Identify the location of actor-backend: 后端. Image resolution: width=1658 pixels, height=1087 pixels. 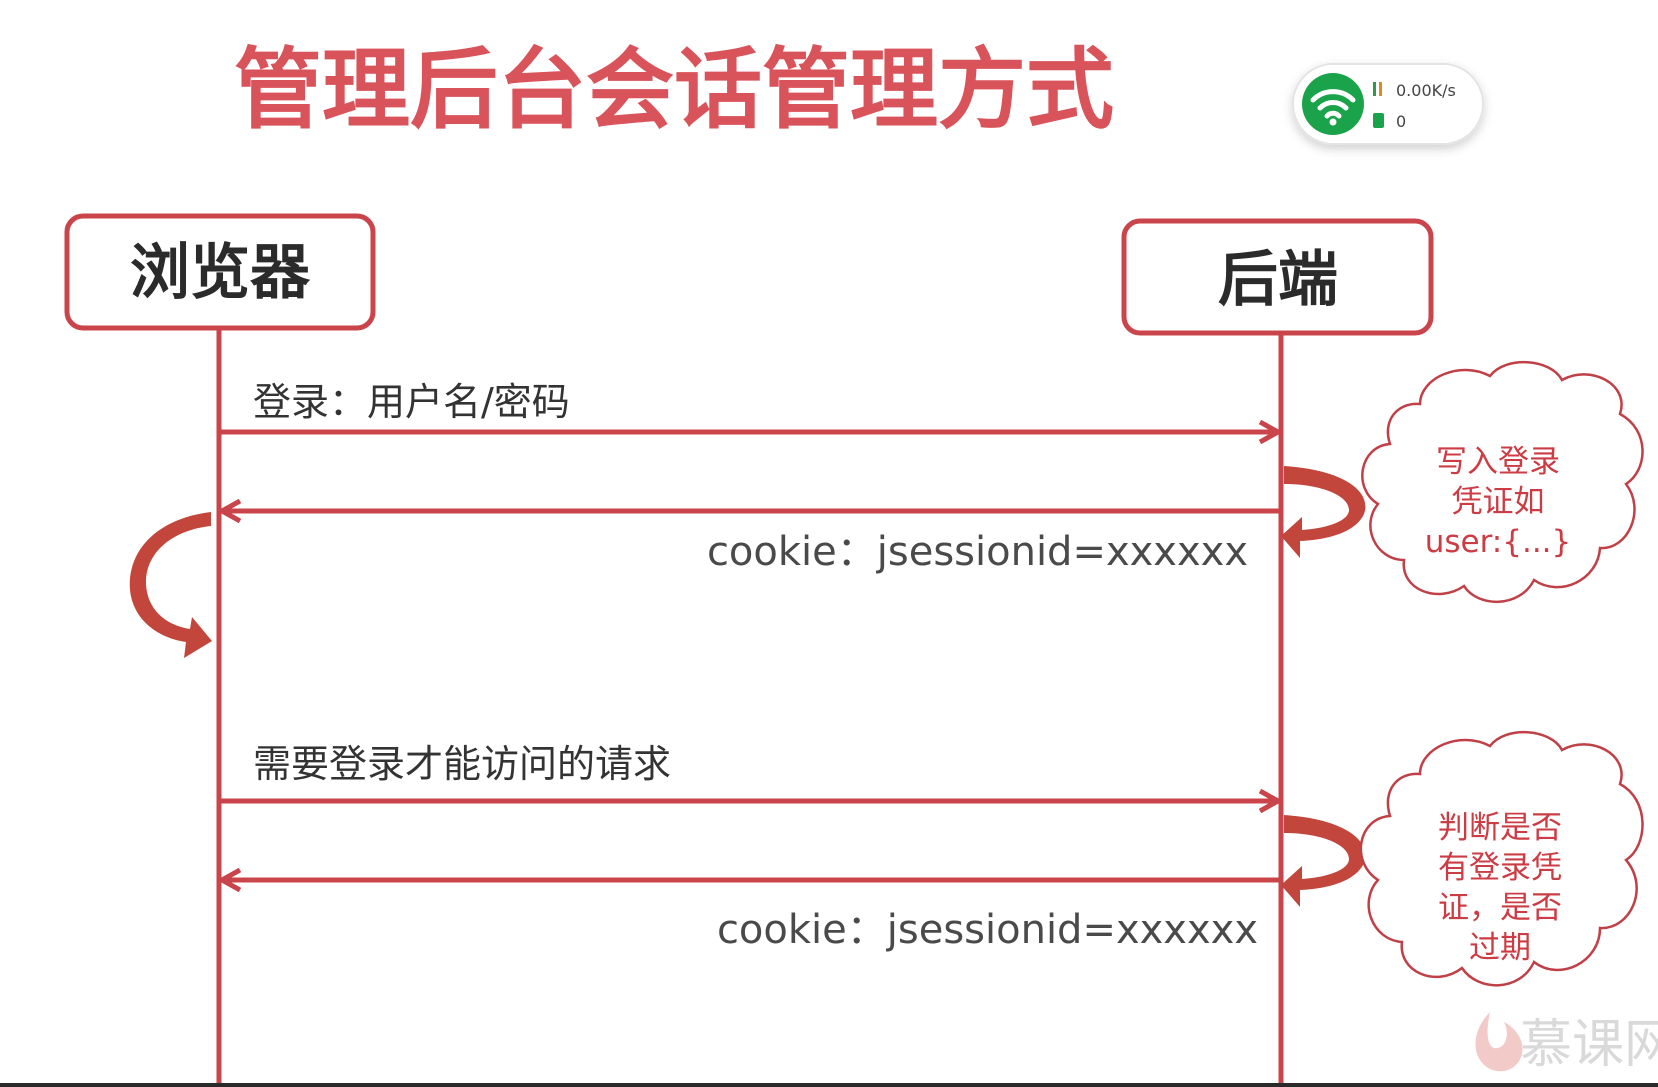
(1277, 277).